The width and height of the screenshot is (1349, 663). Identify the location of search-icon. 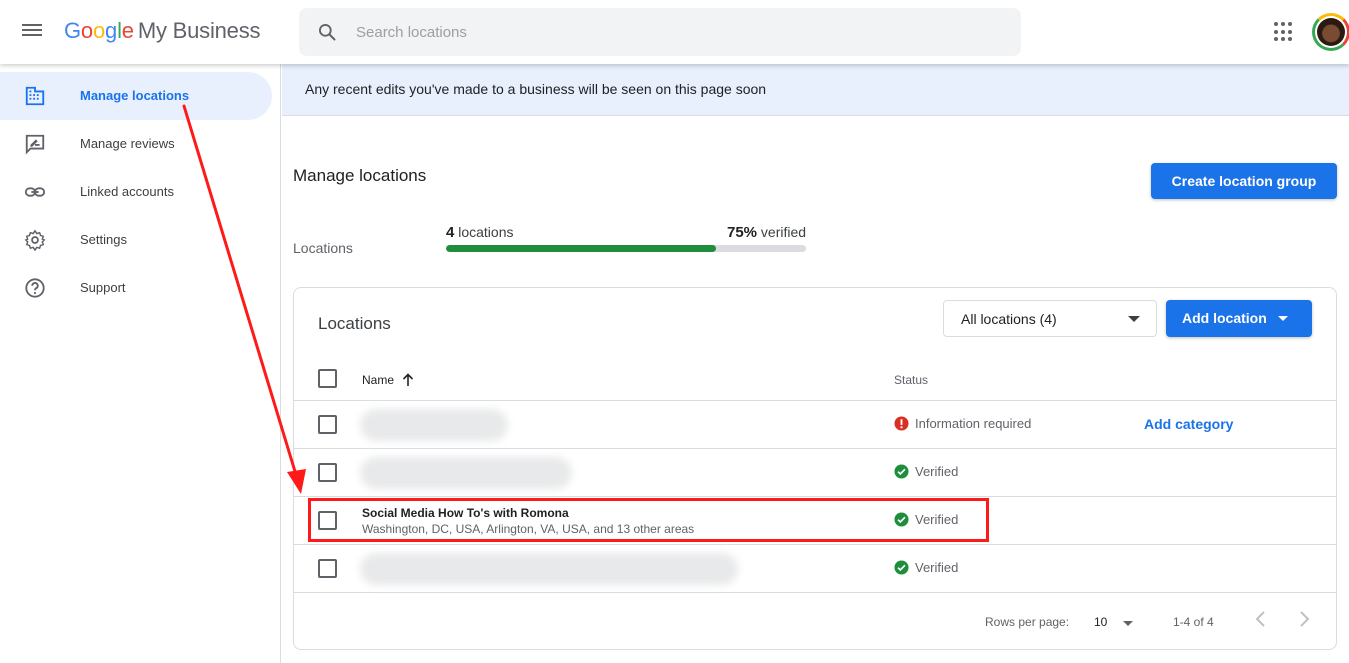
(327, 32).